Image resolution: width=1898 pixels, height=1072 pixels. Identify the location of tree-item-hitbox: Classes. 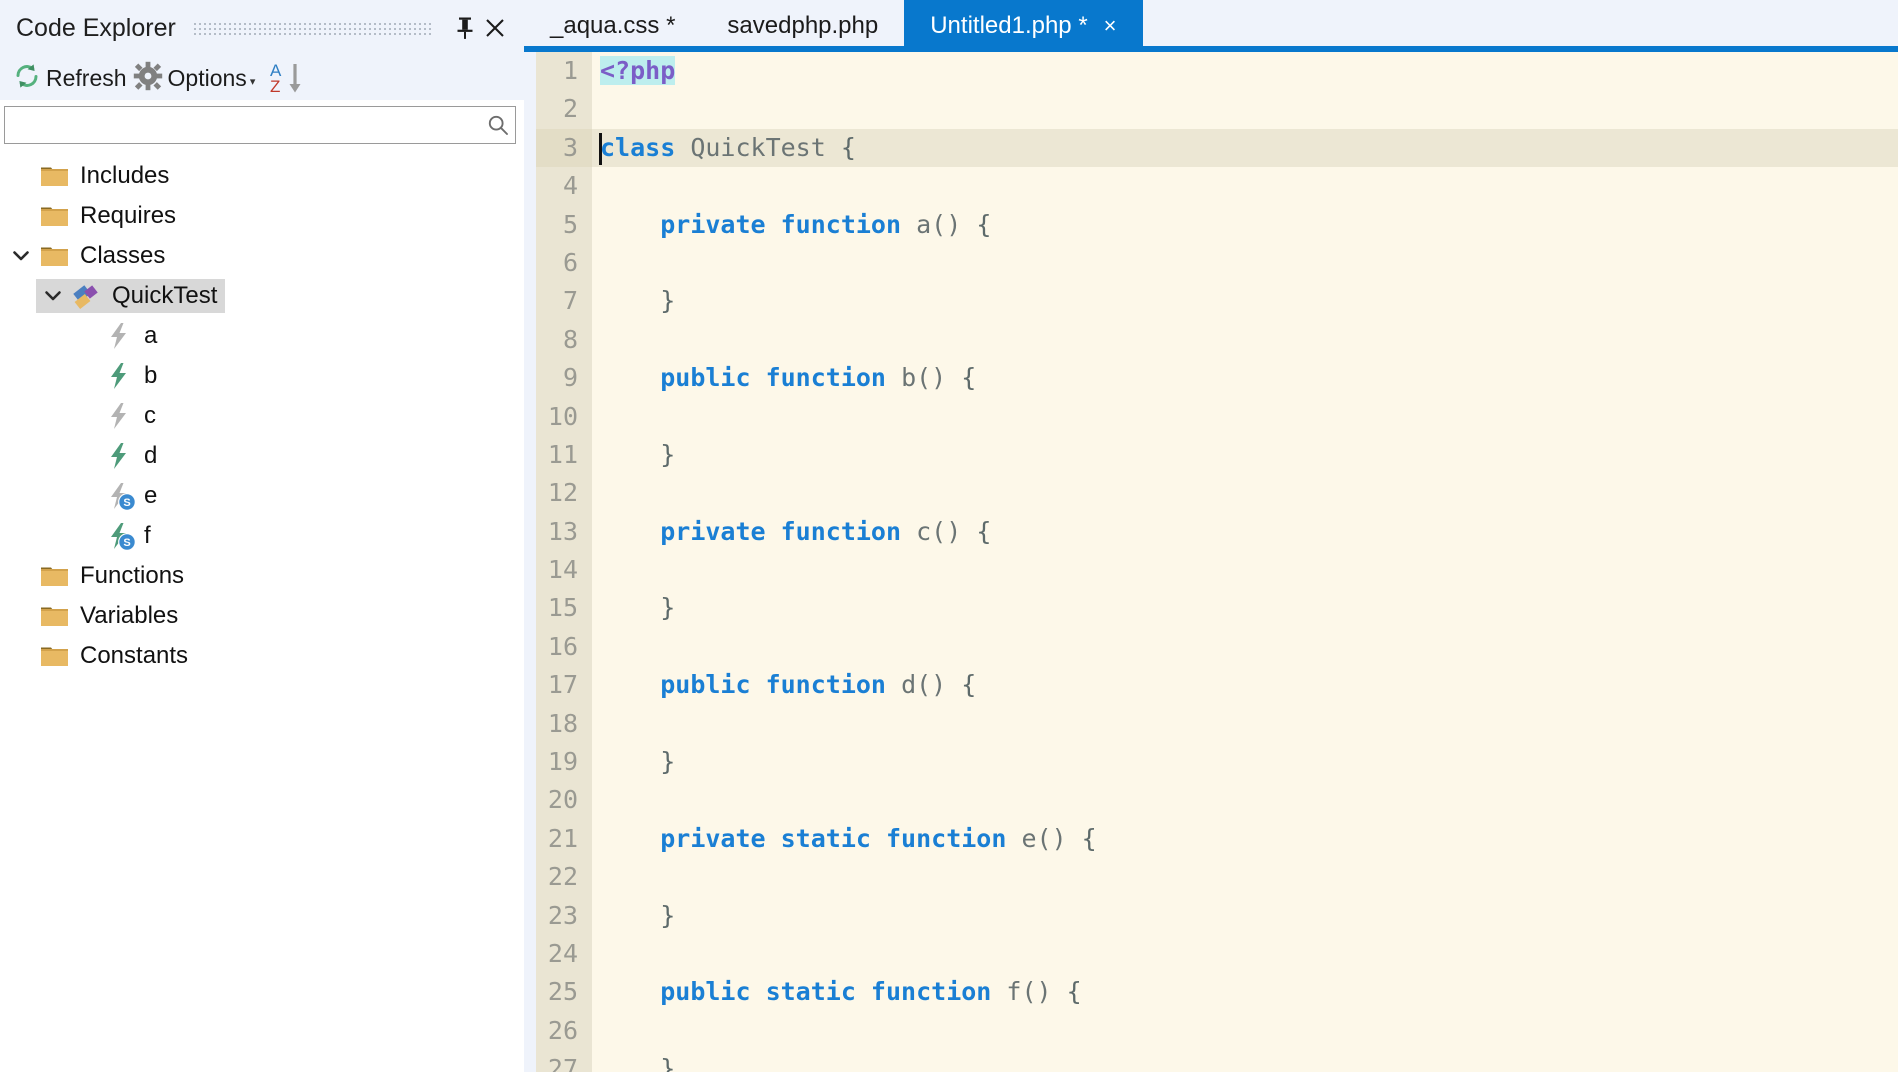
(88, 256).